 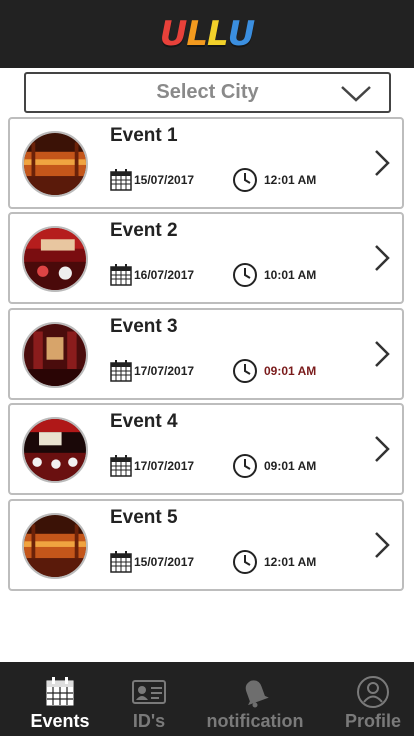 I want to click on nav-item-notification: notification, so click(x=255, y=699).